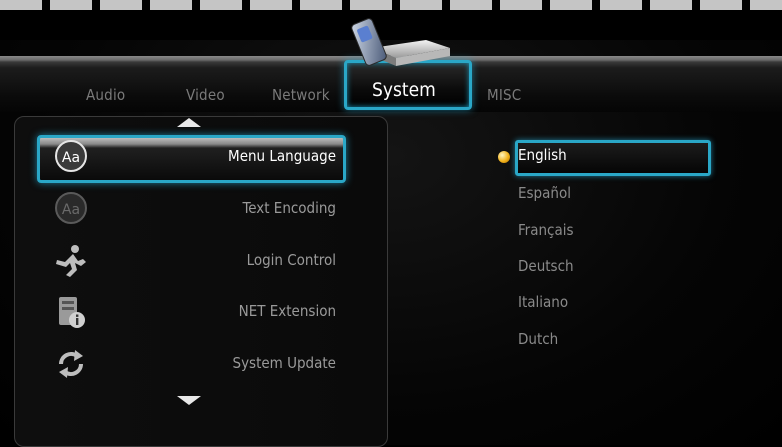 The width and height of the screenshot is (782, 447). I want to click on tab-network: Network, so click(301, 95).